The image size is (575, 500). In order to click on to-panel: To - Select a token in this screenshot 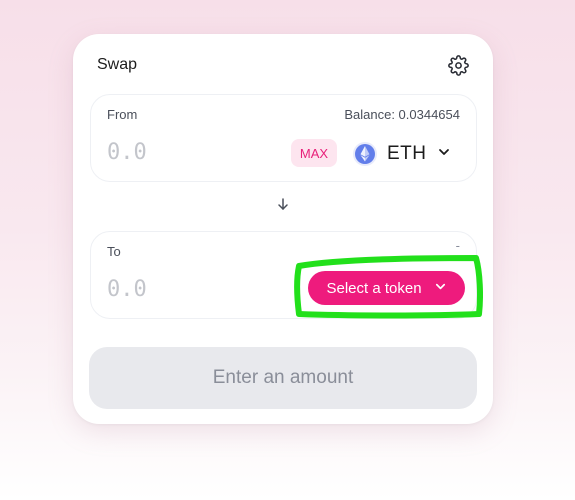, I will do `click(283, 275)`.